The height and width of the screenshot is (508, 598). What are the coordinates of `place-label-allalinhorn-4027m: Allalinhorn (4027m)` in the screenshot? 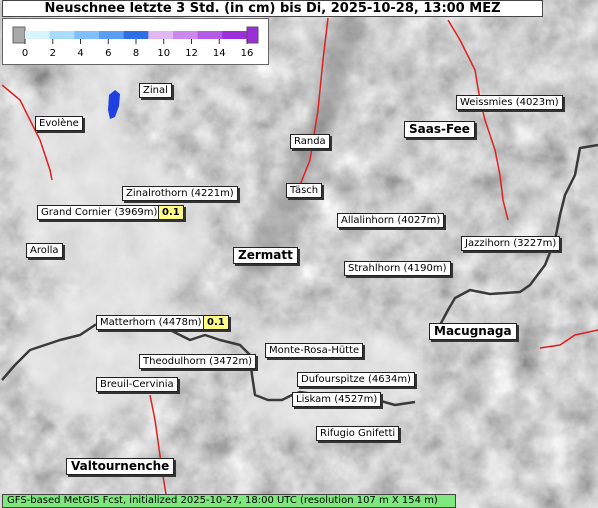 It's located at (391, 220).